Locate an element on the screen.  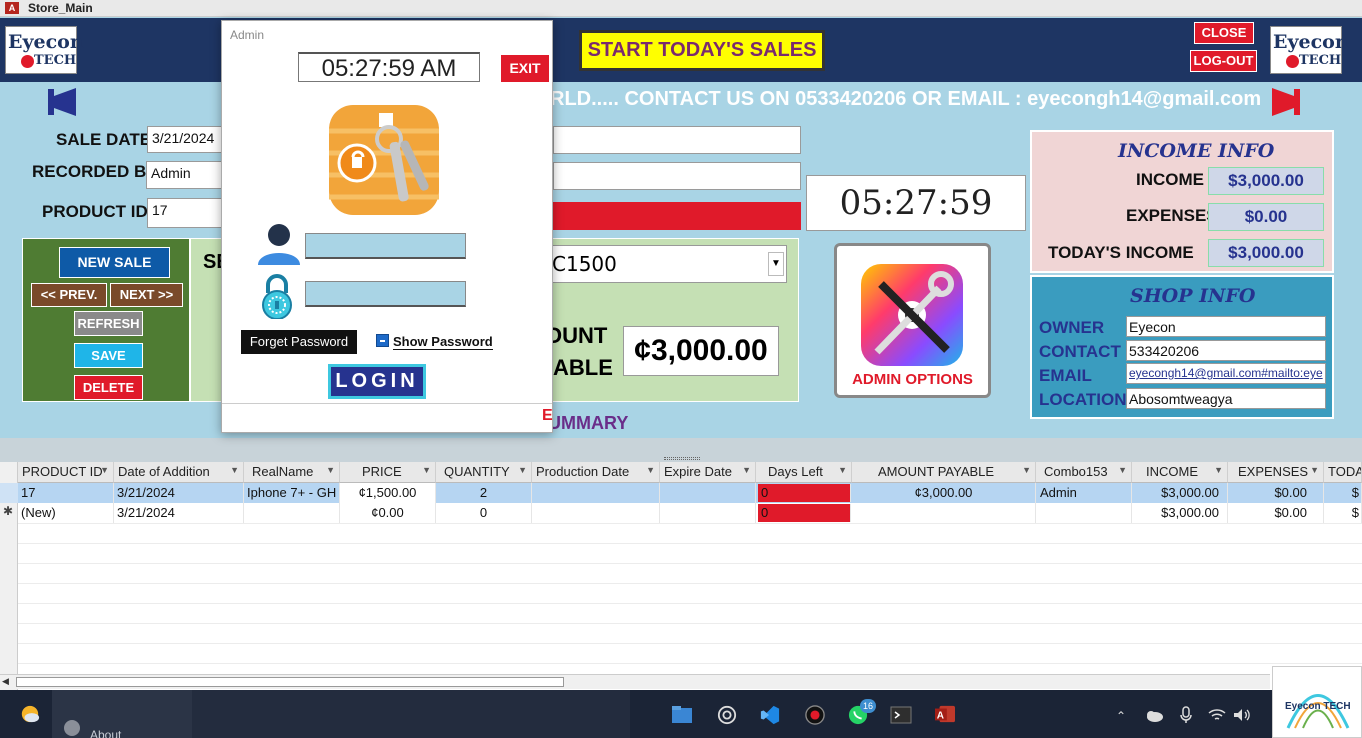
product-combo: C1500 ▼ is located at coordinates (664, 264).